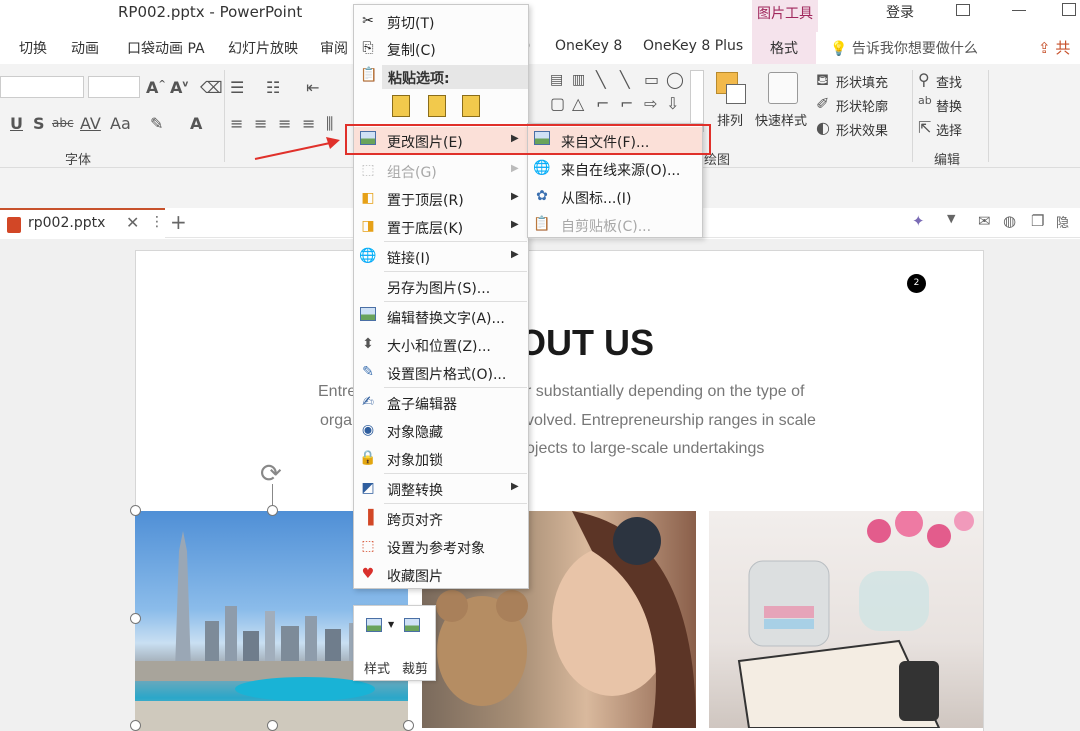 The width and height of the screenshot is (1080, 731). I want to click on menu-item-favorite-picture: ♥ 收藏图片, so click(441, 574).